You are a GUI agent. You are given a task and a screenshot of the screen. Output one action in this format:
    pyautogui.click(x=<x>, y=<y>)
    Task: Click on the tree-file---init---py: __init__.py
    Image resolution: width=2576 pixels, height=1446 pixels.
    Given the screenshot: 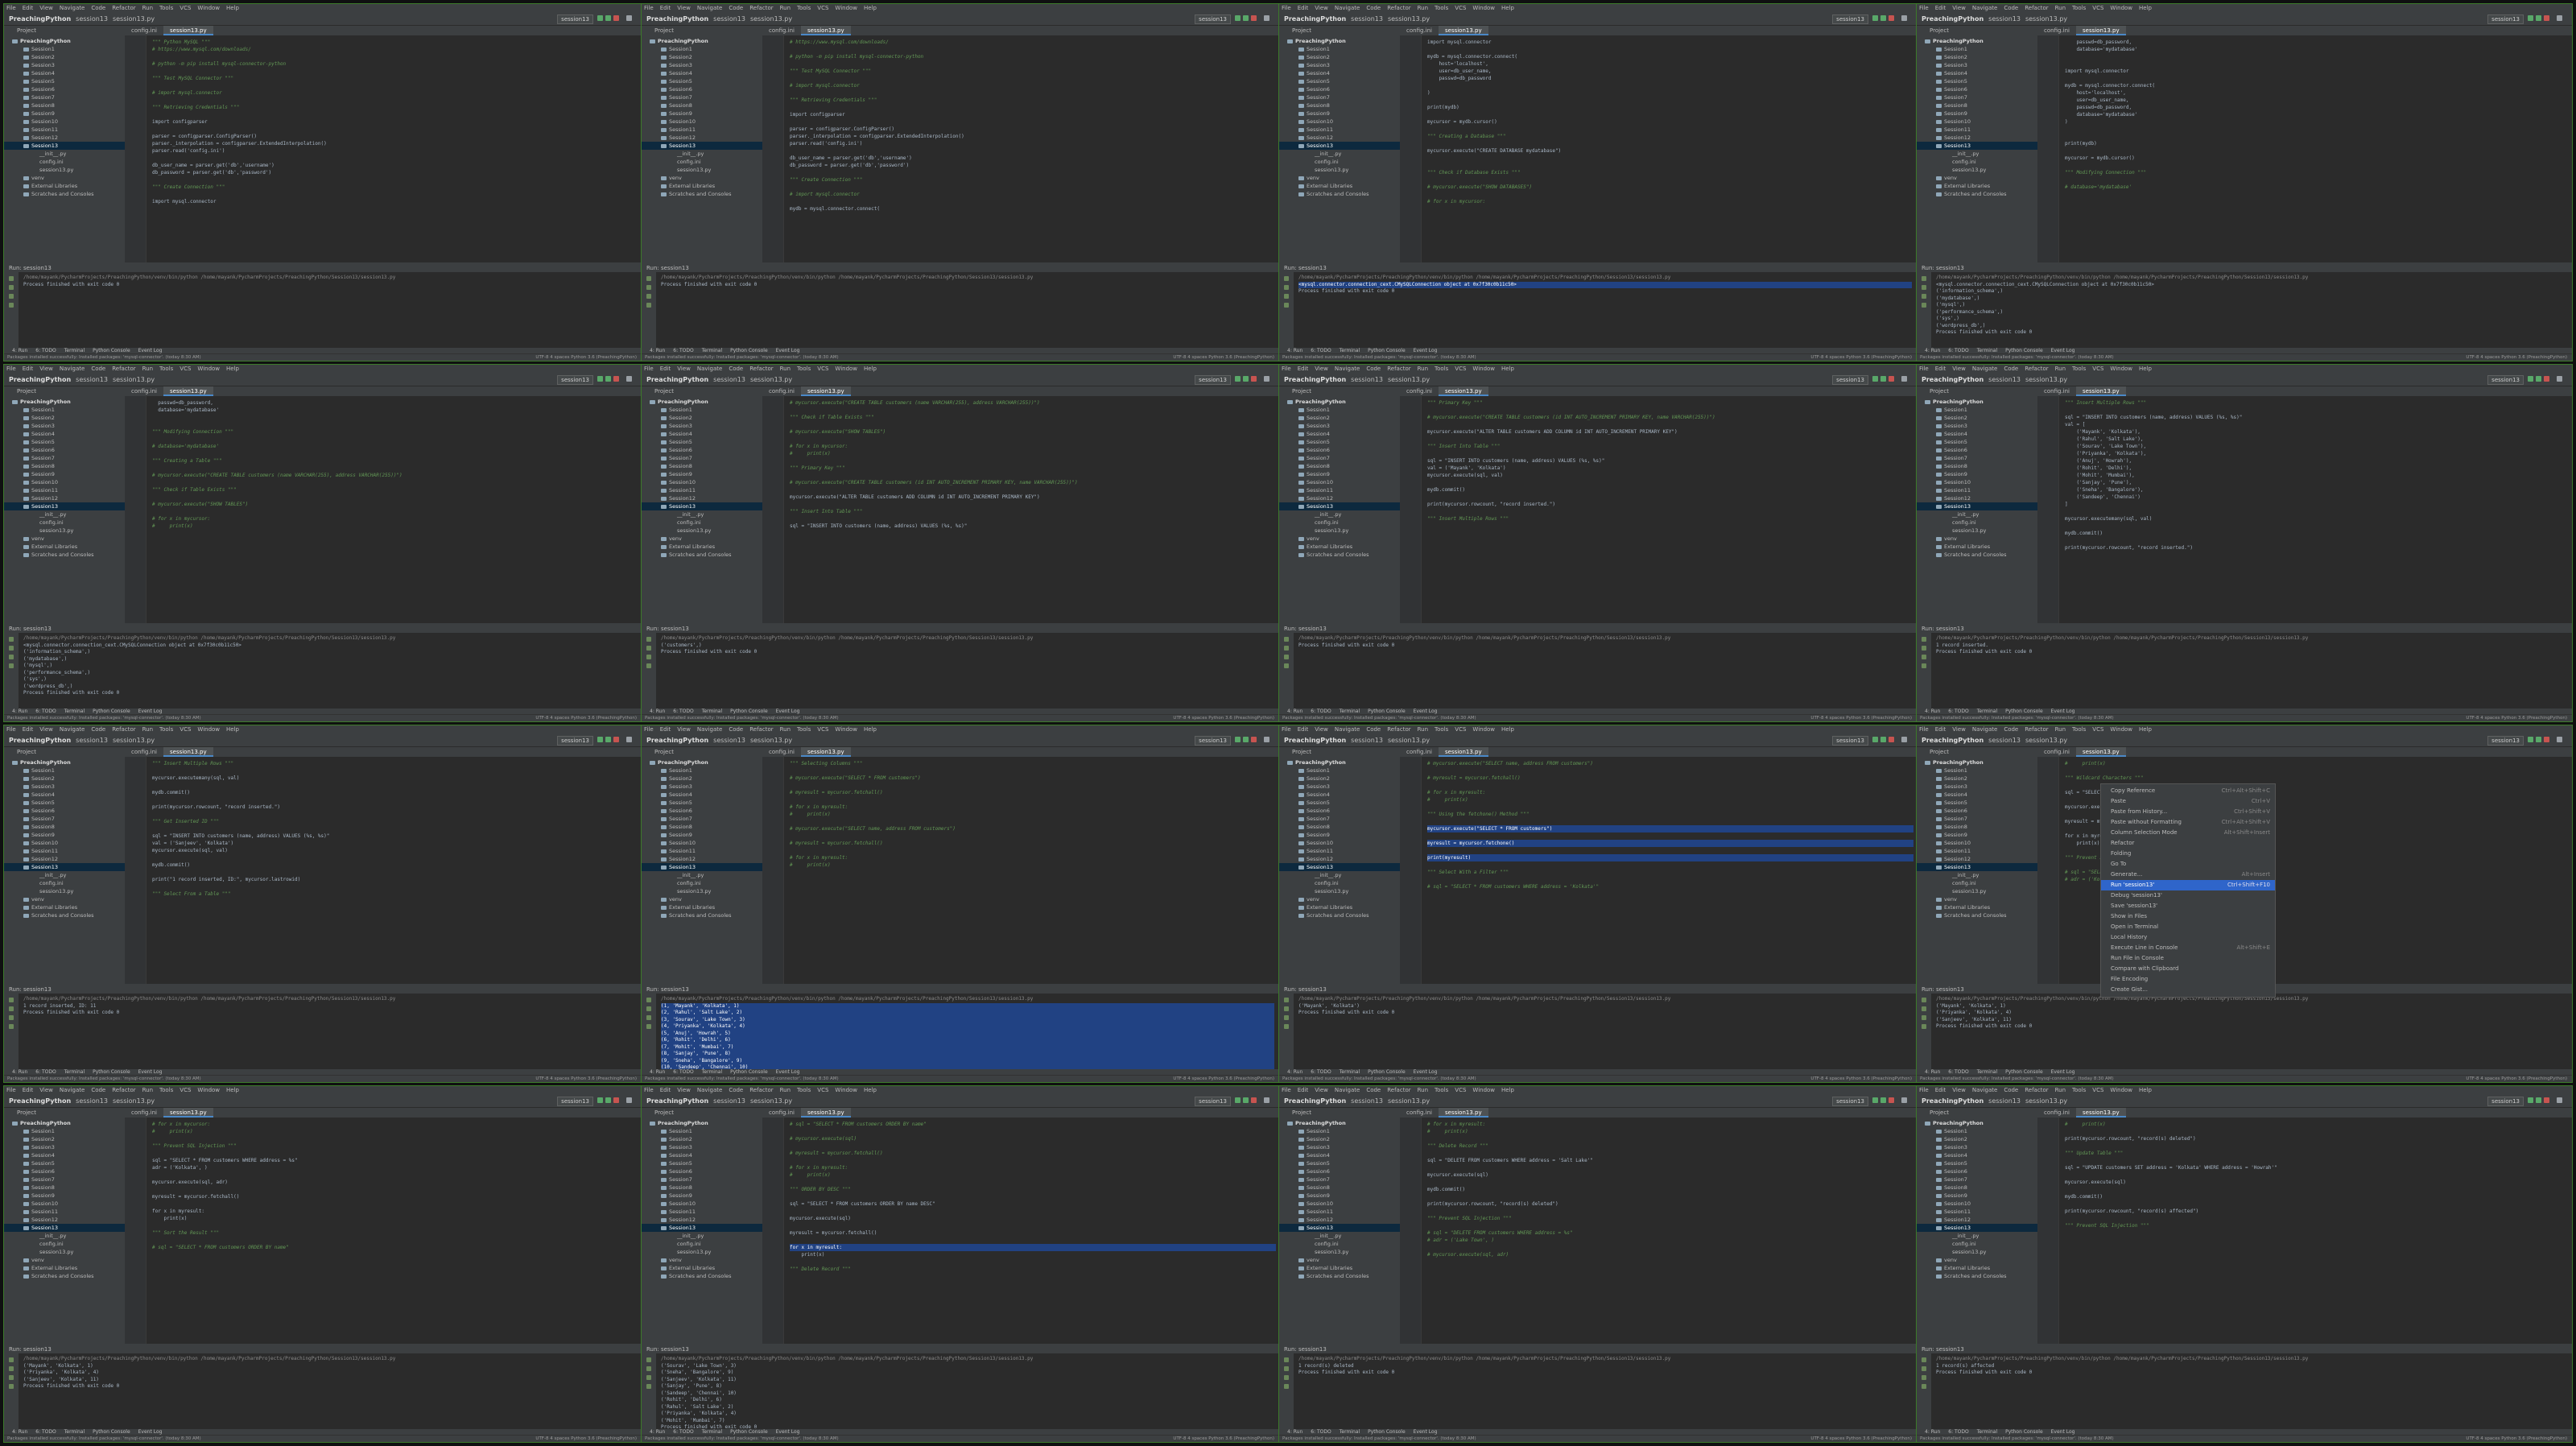 What is the action you would take?
    pyautogui.click(x=64, y=154)
    